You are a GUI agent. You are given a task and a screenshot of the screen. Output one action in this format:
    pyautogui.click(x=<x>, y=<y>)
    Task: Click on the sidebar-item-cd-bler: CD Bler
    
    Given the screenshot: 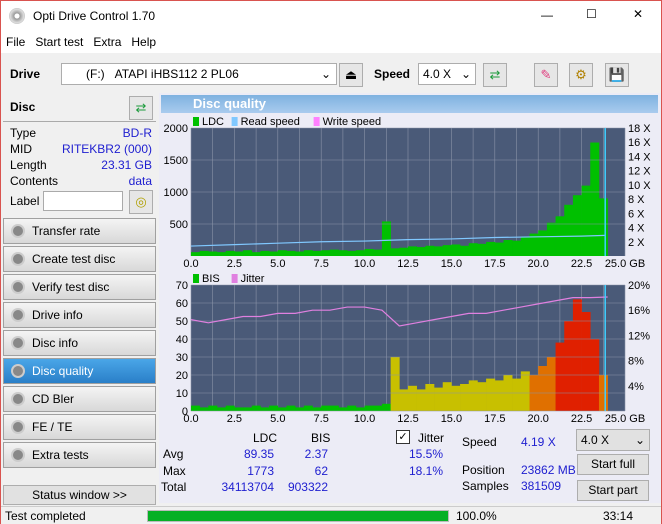 What is the action you would take?
    pyautogui.click(x=79, y=399)
    